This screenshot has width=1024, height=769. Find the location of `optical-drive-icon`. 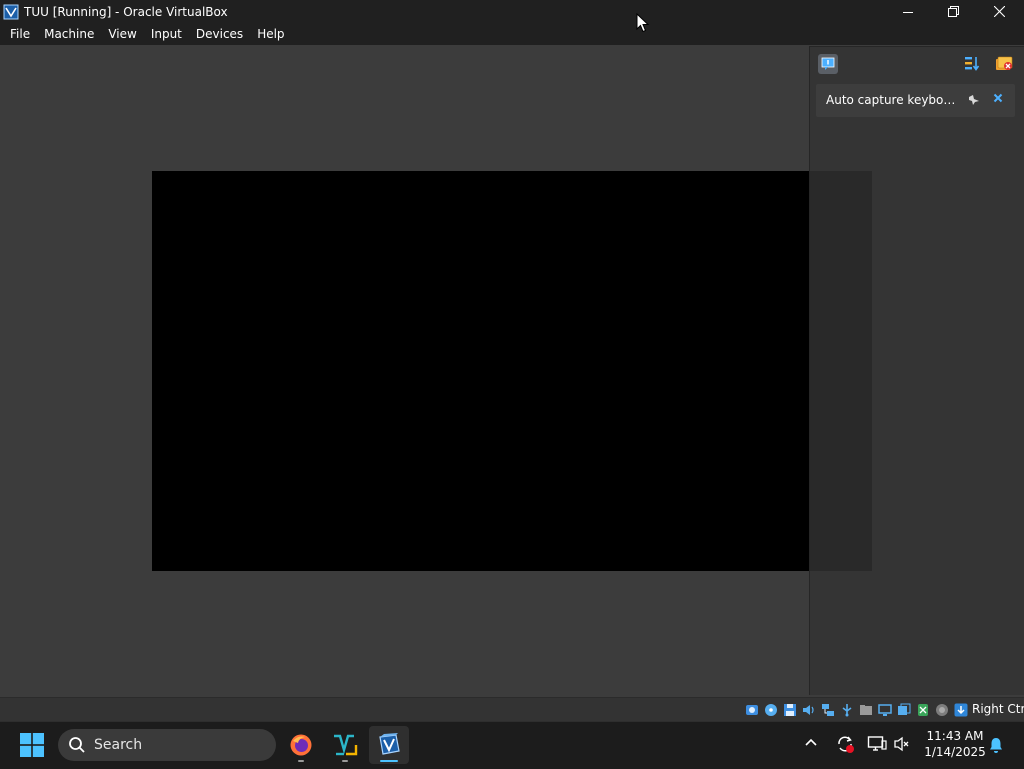

optical-drive-icon is located at coordinates (770, 710).